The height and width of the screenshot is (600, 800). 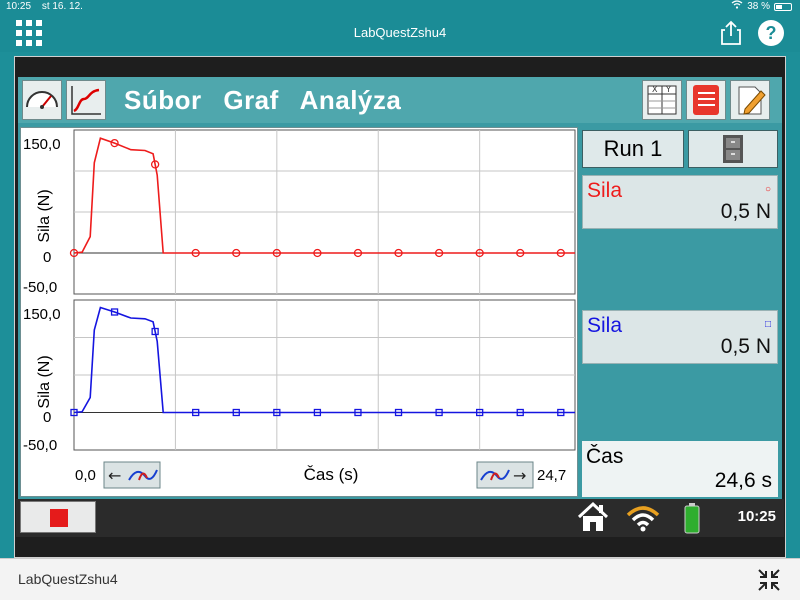 I want to click on share-icon, so click(x=731, y=33).